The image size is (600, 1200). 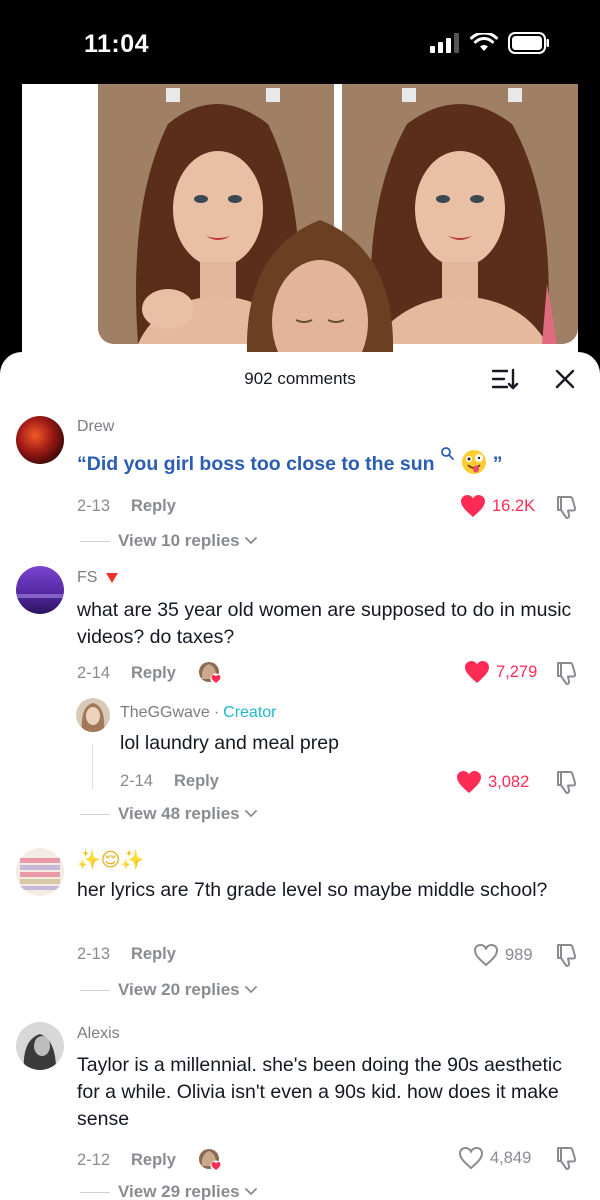 I want to click on like-button: 16.2K, so click(x=497, y=506).